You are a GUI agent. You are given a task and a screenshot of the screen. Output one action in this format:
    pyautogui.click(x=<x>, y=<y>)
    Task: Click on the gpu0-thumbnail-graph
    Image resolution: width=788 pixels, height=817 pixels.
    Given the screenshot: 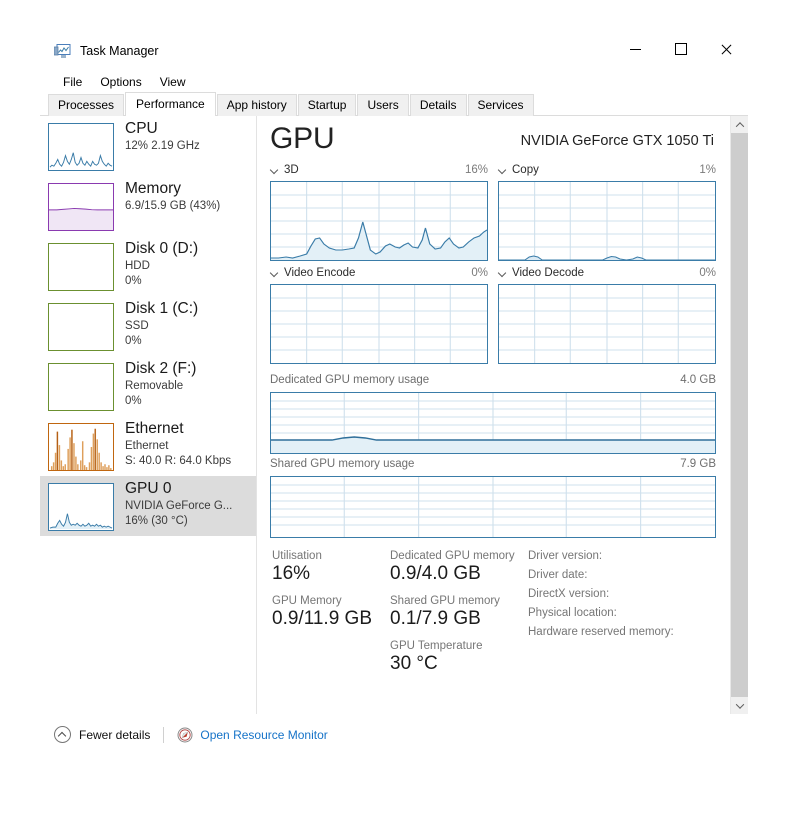 What is the action you would take?
    pyautogui.click(x=81, y=507)
    